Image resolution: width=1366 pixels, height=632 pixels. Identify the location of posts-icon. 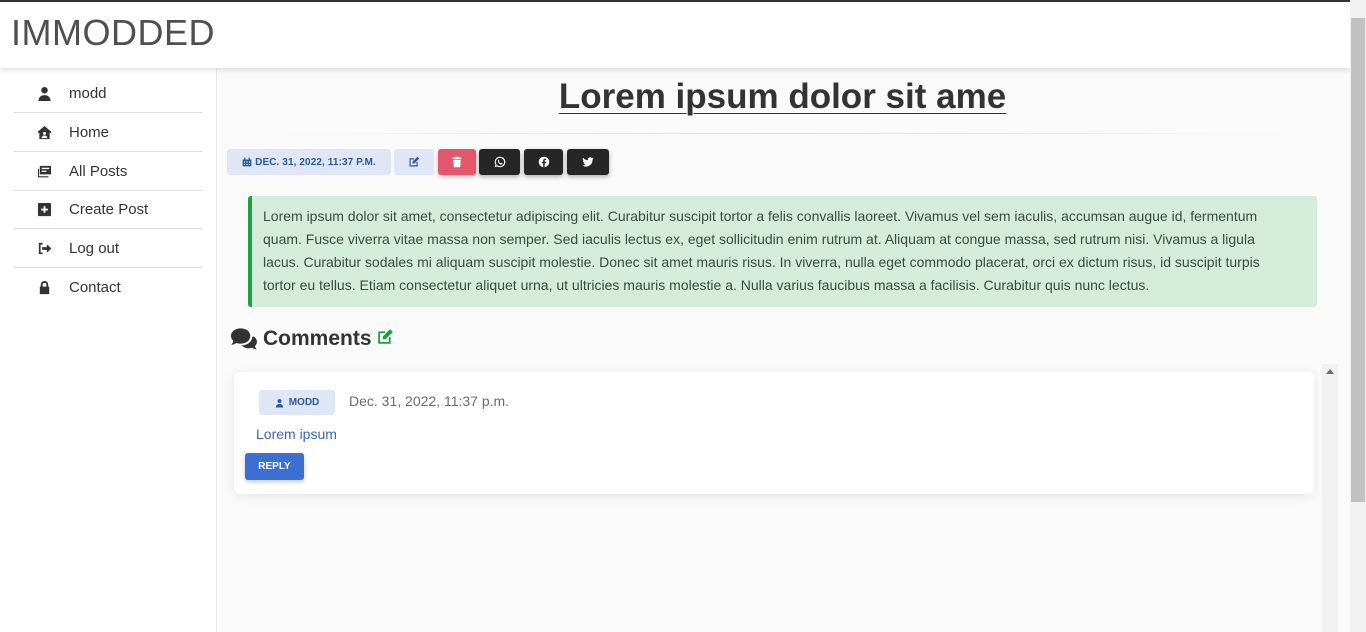
(44, 172).